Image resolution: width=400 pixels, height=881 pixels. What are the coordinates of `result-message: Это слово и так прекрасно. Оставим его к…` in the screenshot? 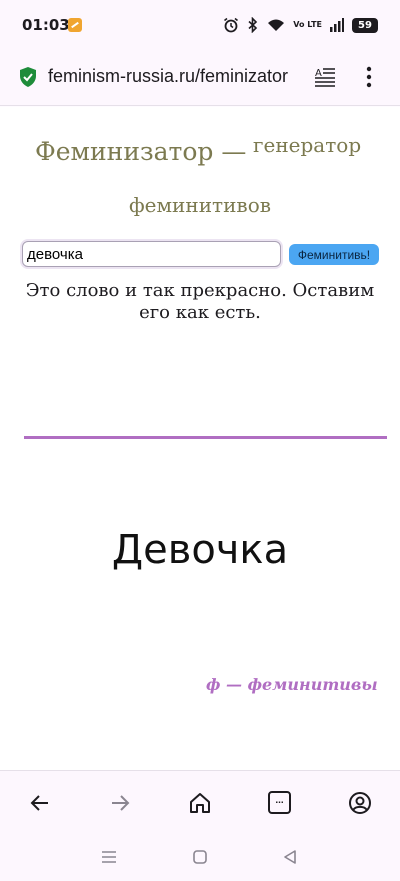 It's located at (200, 301).